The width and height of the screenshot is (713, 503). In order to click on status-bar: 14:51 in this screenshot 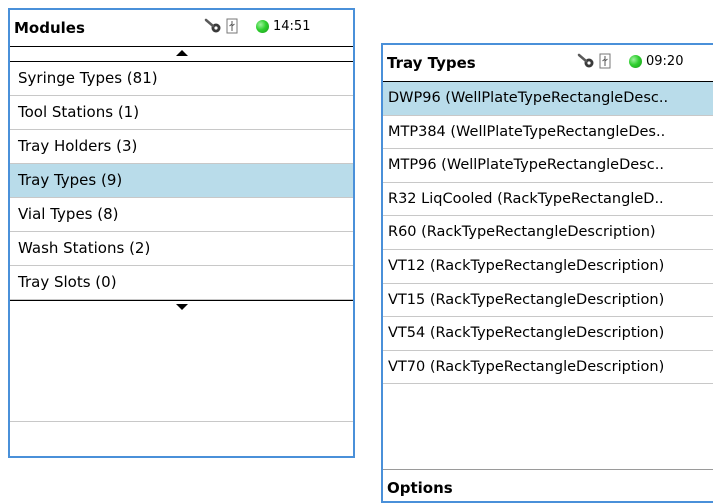, I will do `click(257, 26)`.